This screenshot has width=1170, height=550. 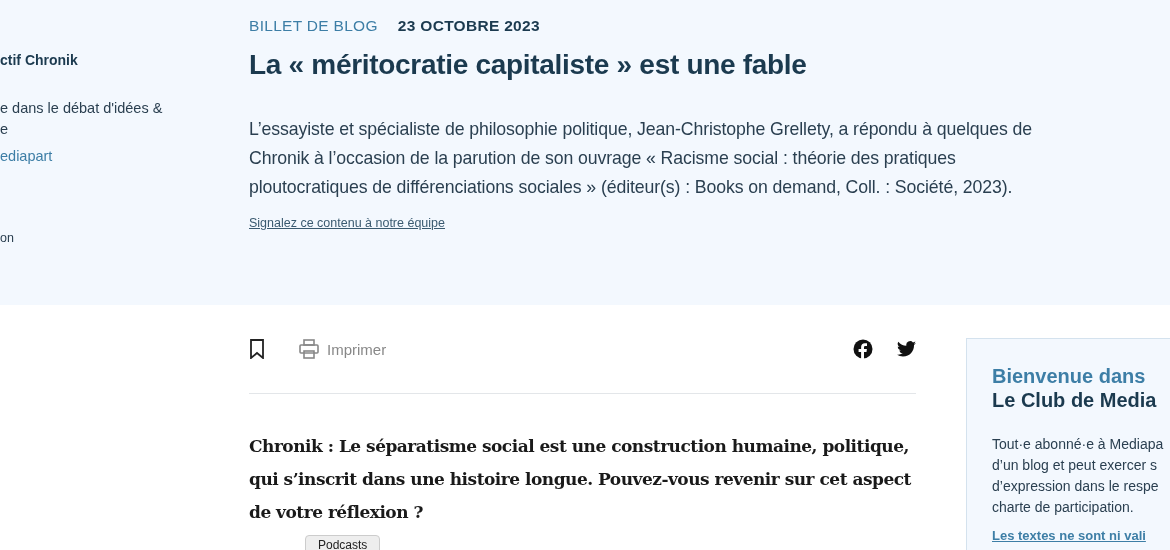 What do you see at coordinates (1076, 486) in the screenshot?
I see `card-text: d’expression dans le respe` at bounding box center [1076, 486].